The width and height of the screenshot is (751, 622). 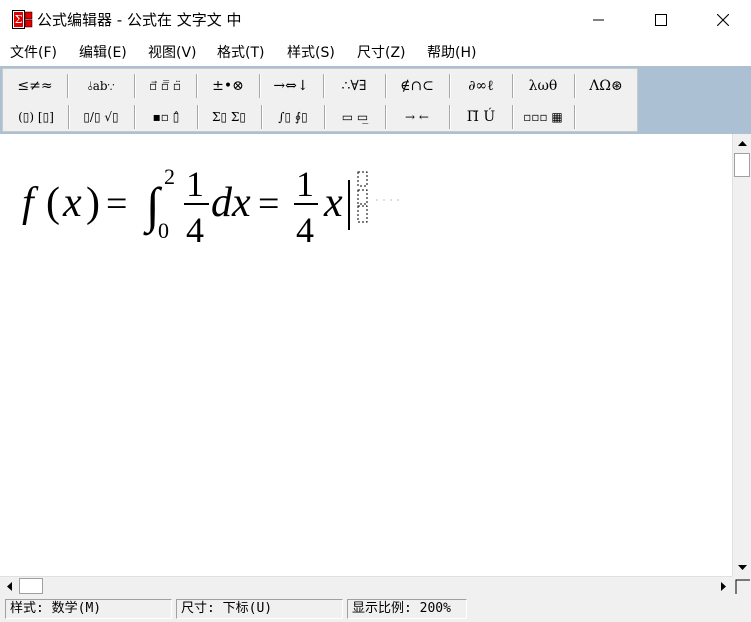 I want to click on summation-palette-icon: Σ▯ Σ▯, so click(x=229, y=117).